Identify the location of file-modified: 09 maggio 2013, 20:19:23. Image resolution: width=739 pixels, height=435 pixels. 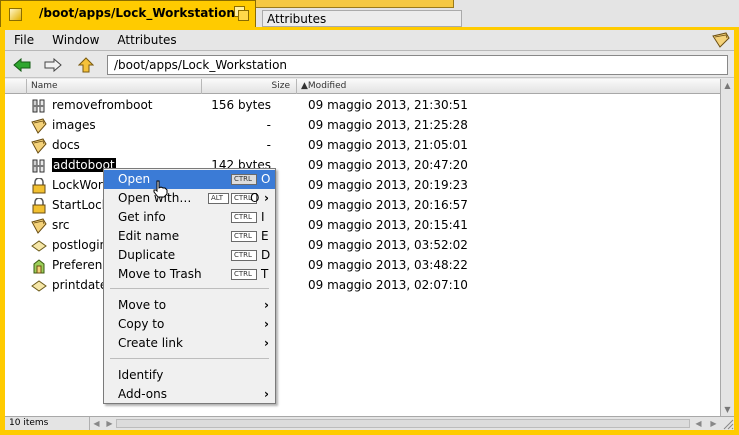
(388, 185).